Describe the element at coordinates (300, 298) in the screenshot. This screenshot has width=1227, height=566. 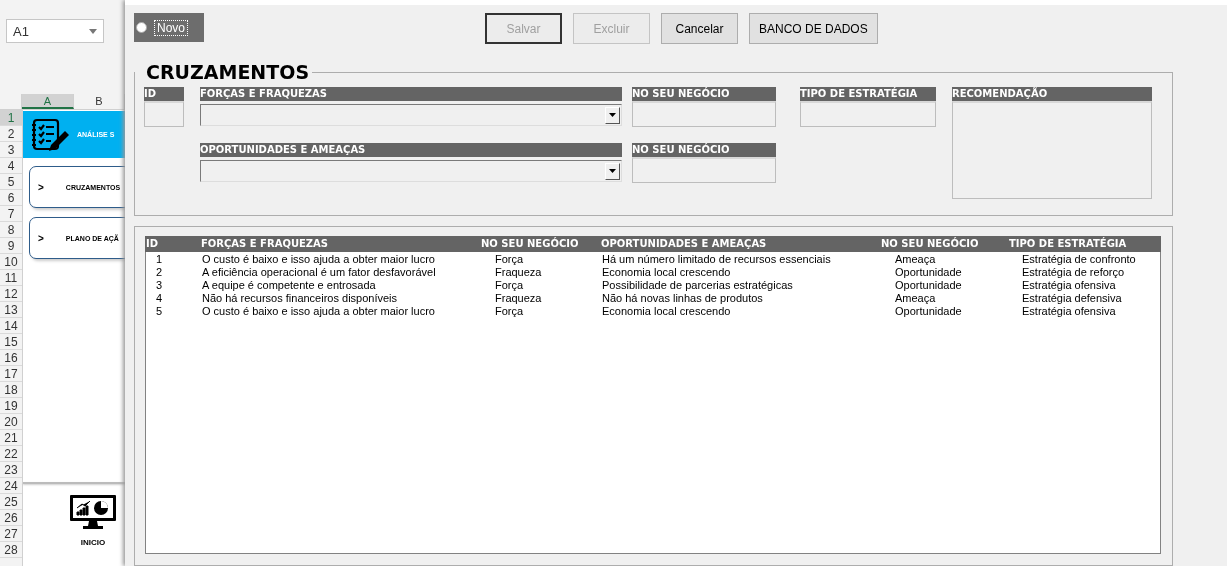
I see `table-cell-text: Não há recursos financeiros disponíveis` at that location.